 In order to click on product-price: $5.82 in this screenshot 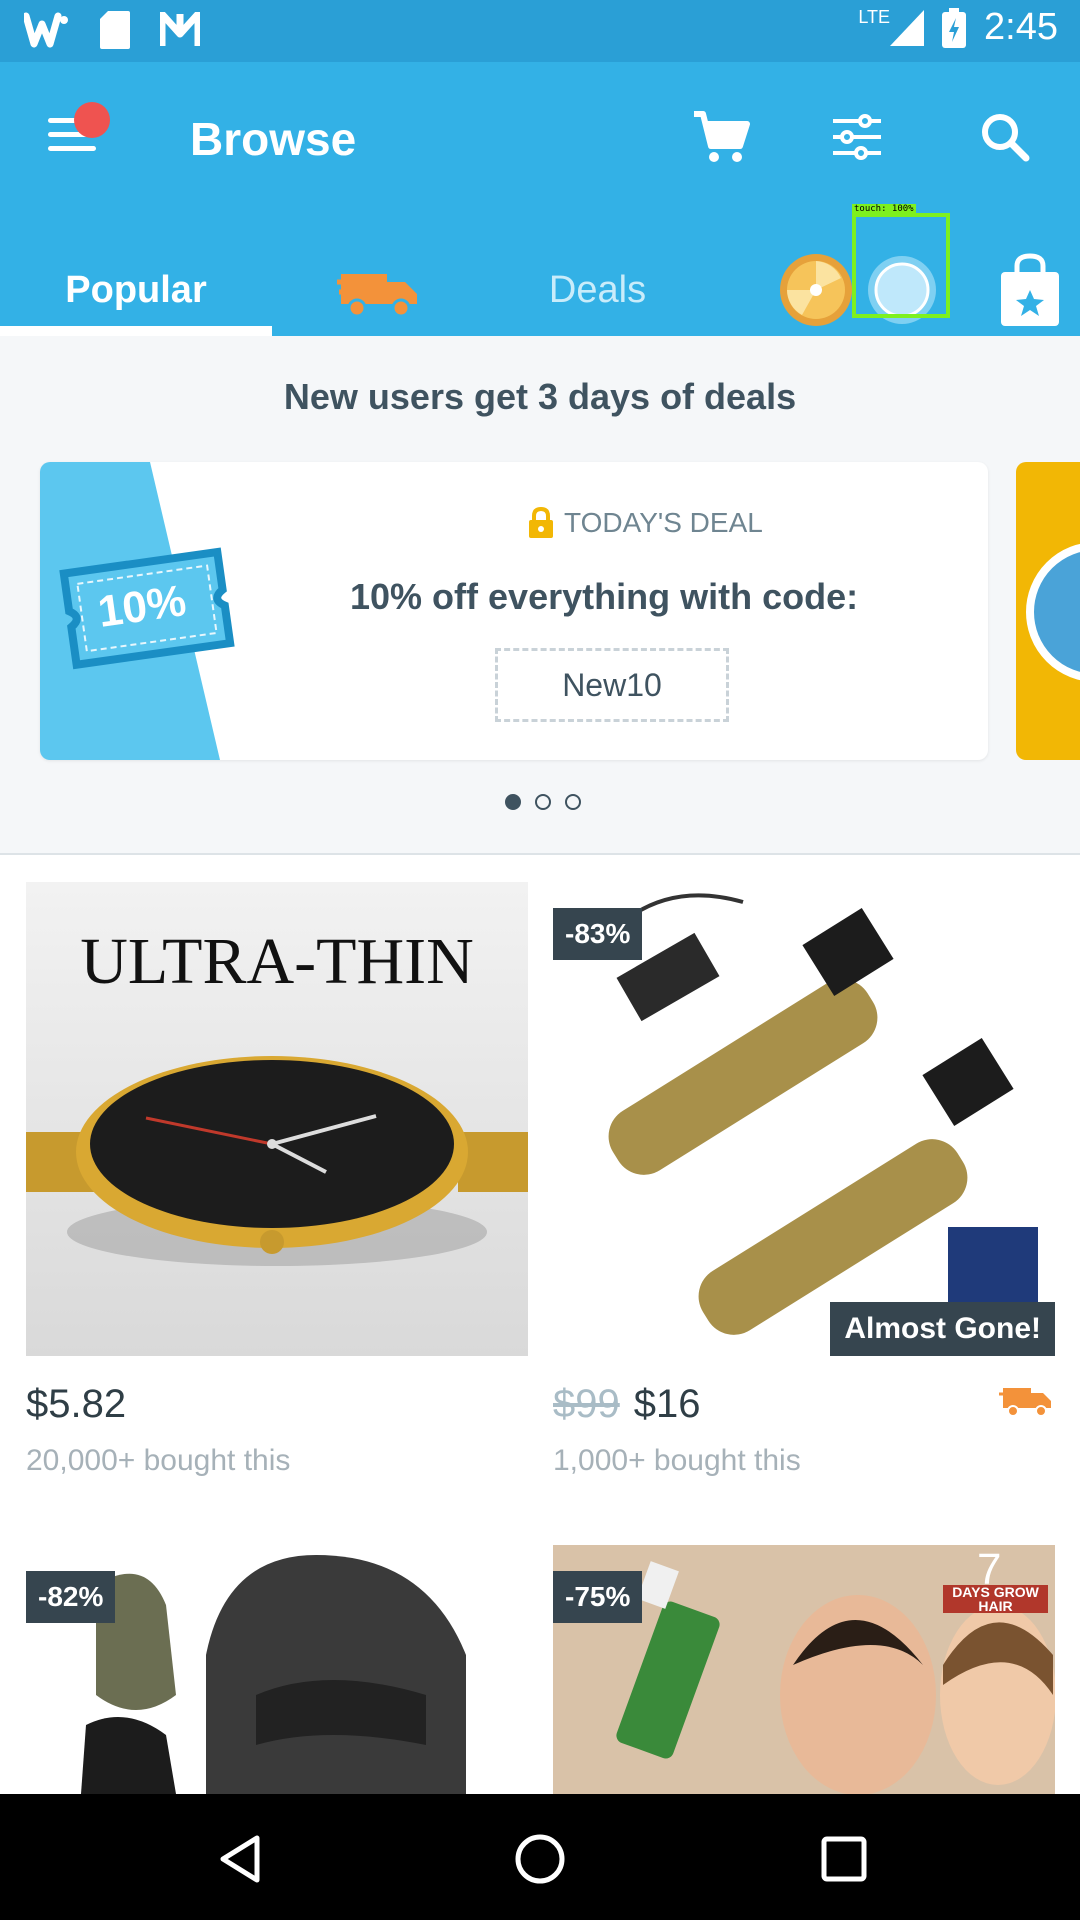, I will do `click(76, 1404)`.